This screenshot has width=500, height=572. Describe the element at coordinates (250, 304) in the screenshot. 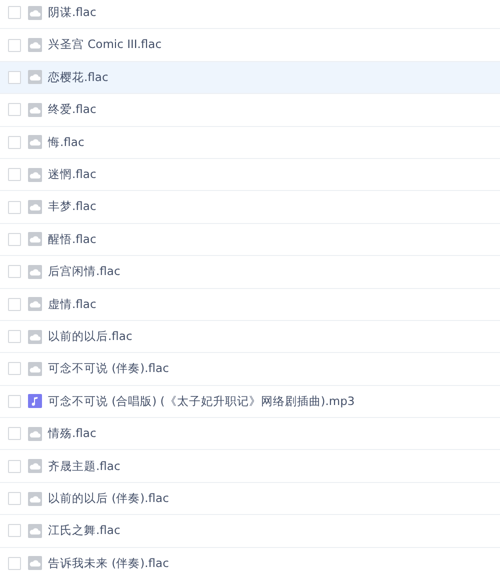

I see `file-row: 虚情.flac` at that location.